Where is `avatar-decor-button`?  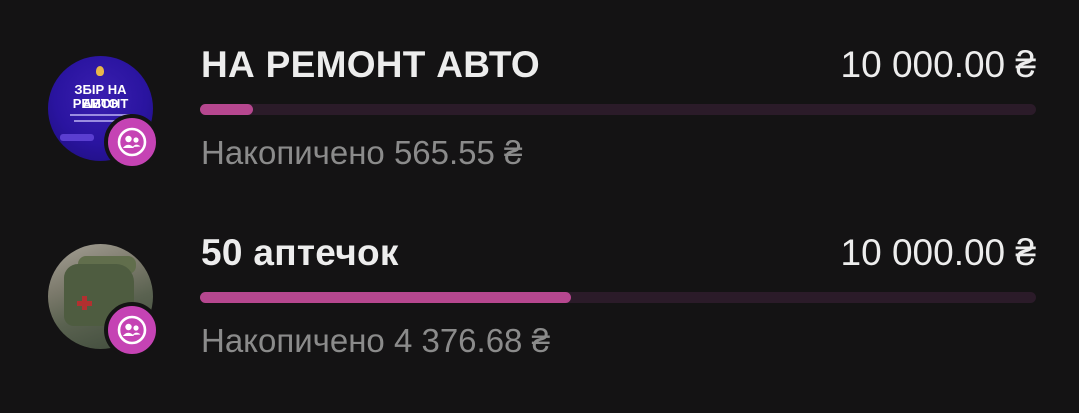
avatar-decor-button is located at coordinates (77, 137).